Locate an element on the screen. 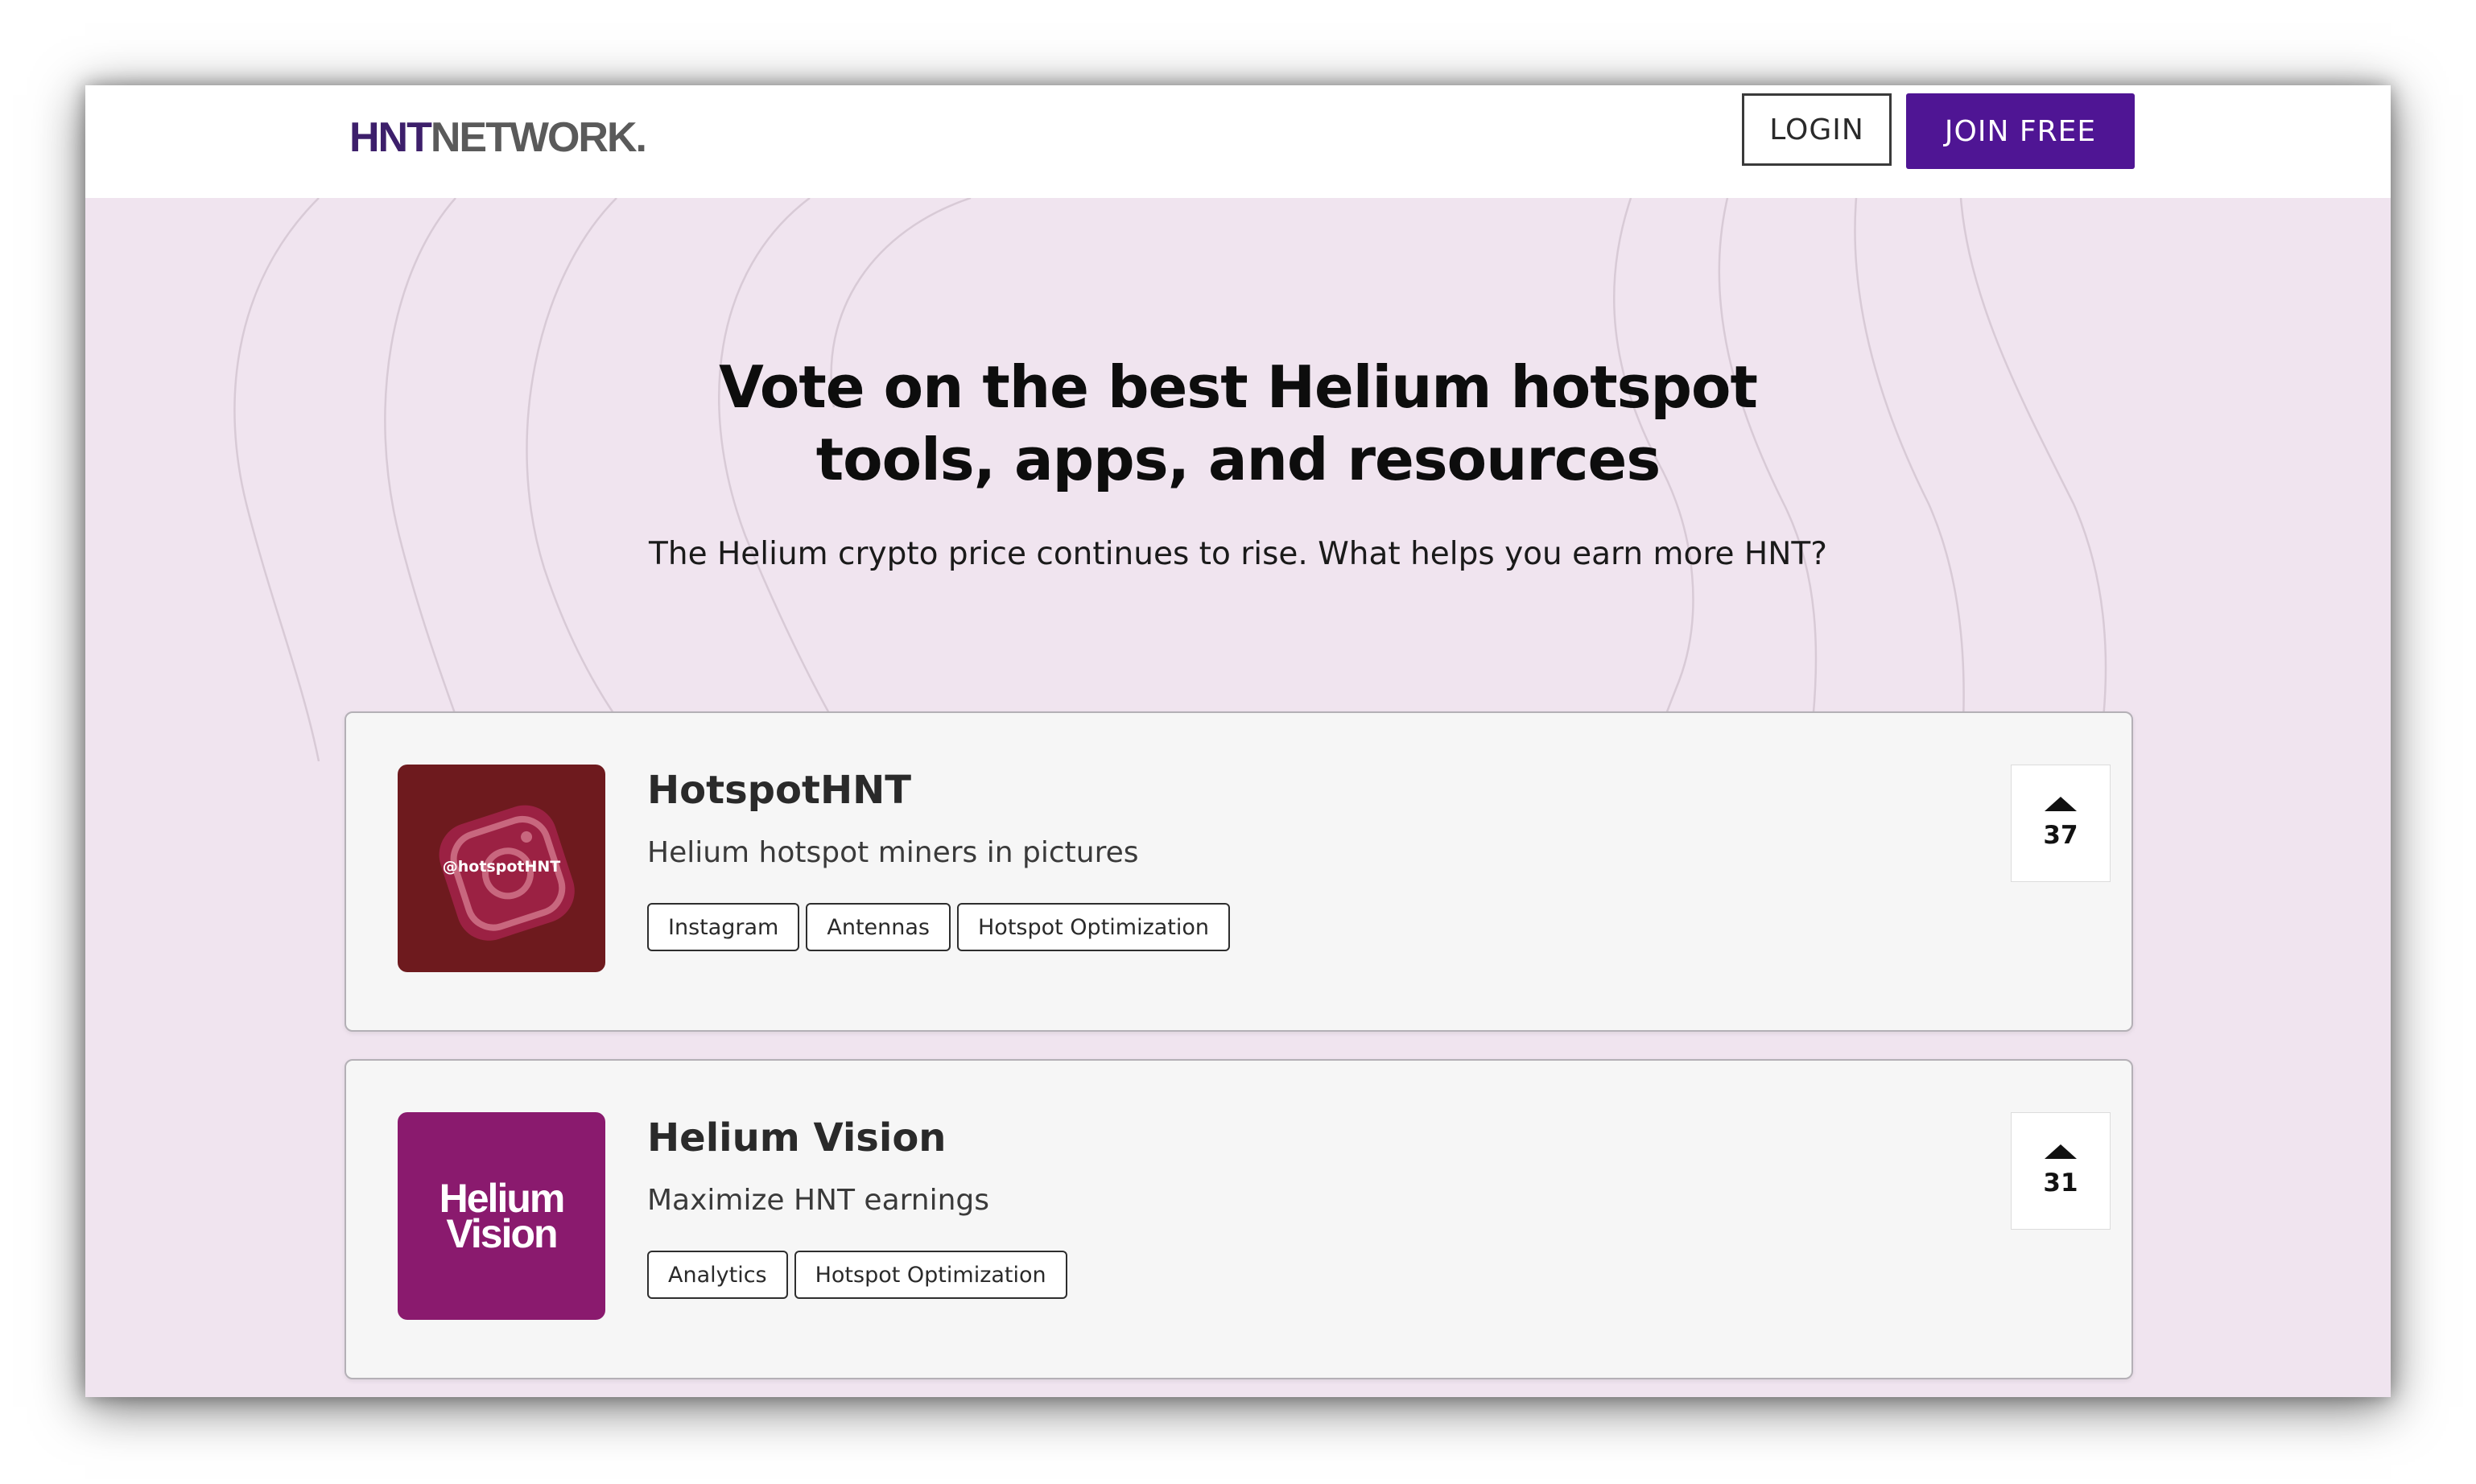 The height and width of the screenshot is (1484, 2476). listing-title: Helium Vision is located at coordinates (796, 1138).